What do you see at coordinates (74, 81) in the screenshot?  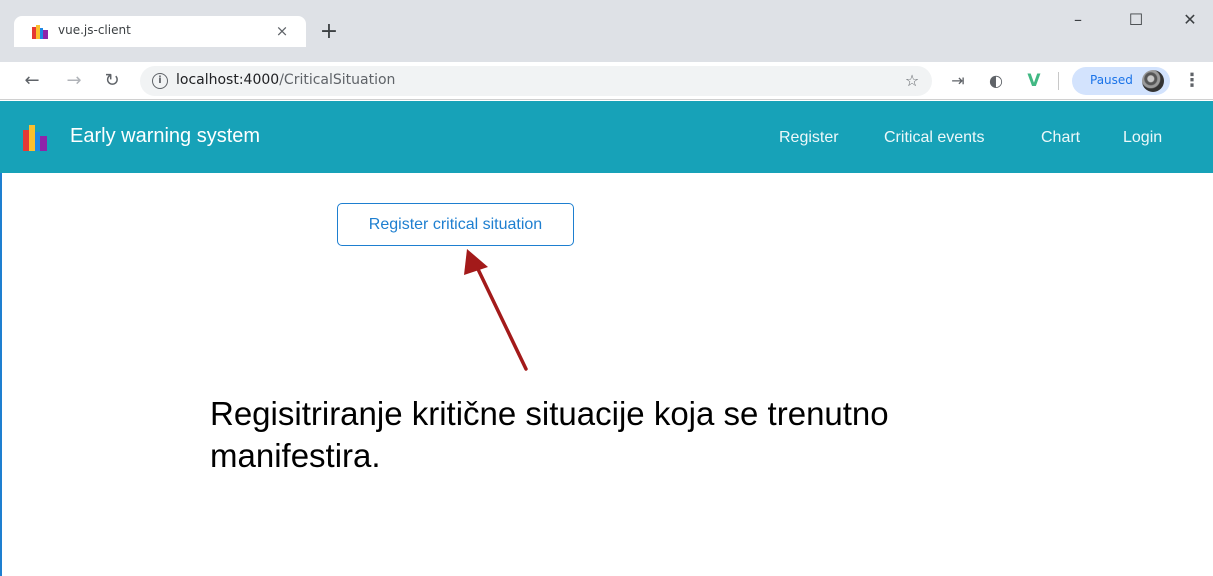 I see `forward-arrow-icon: →` at bounding box center [74, 81].